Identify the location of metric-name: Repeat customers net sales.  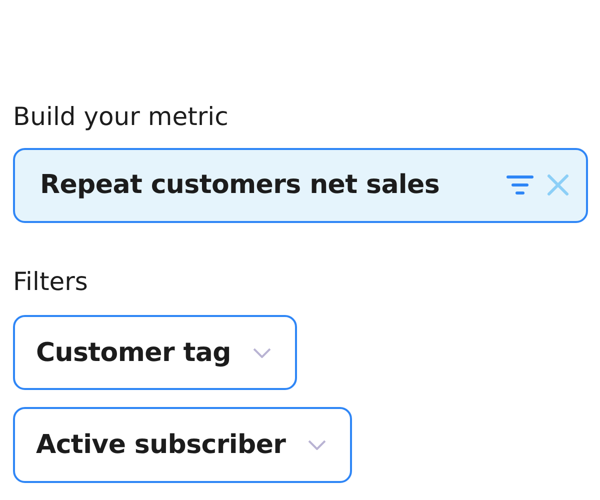
(240, 185).